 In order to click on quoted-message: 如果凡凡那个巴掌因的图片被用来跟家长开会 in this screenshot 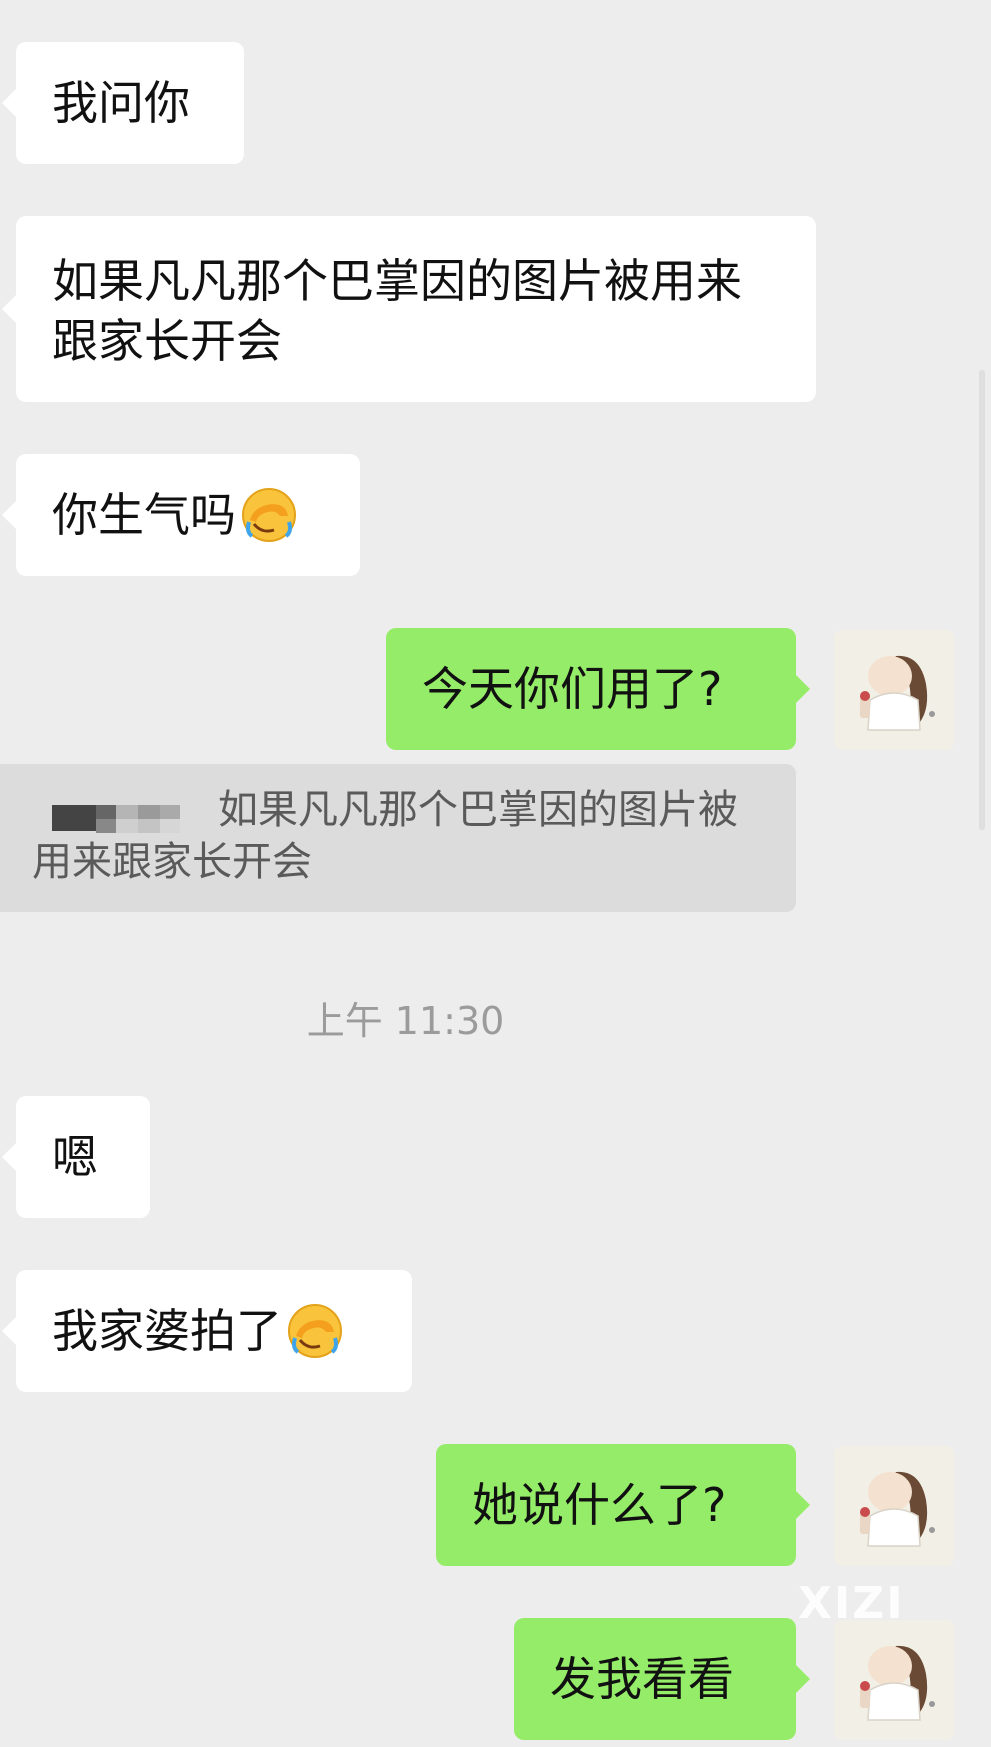, I will do `click(398, 838)`.